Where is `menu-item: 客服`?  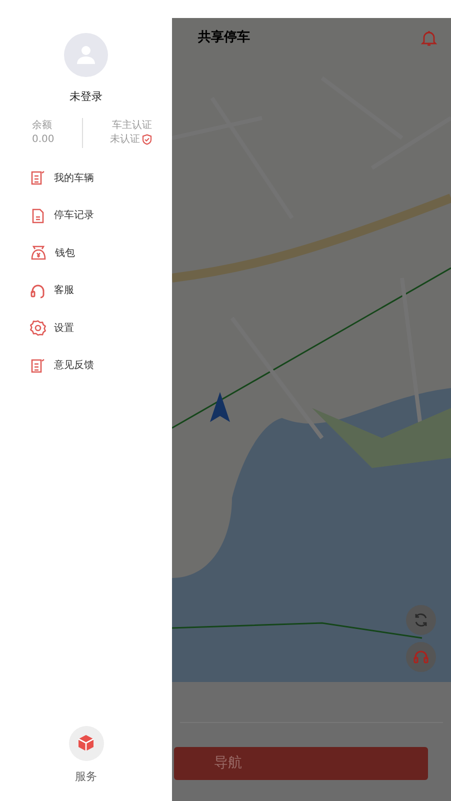
menu-item: 客服 is located at coordinates (86, 291).